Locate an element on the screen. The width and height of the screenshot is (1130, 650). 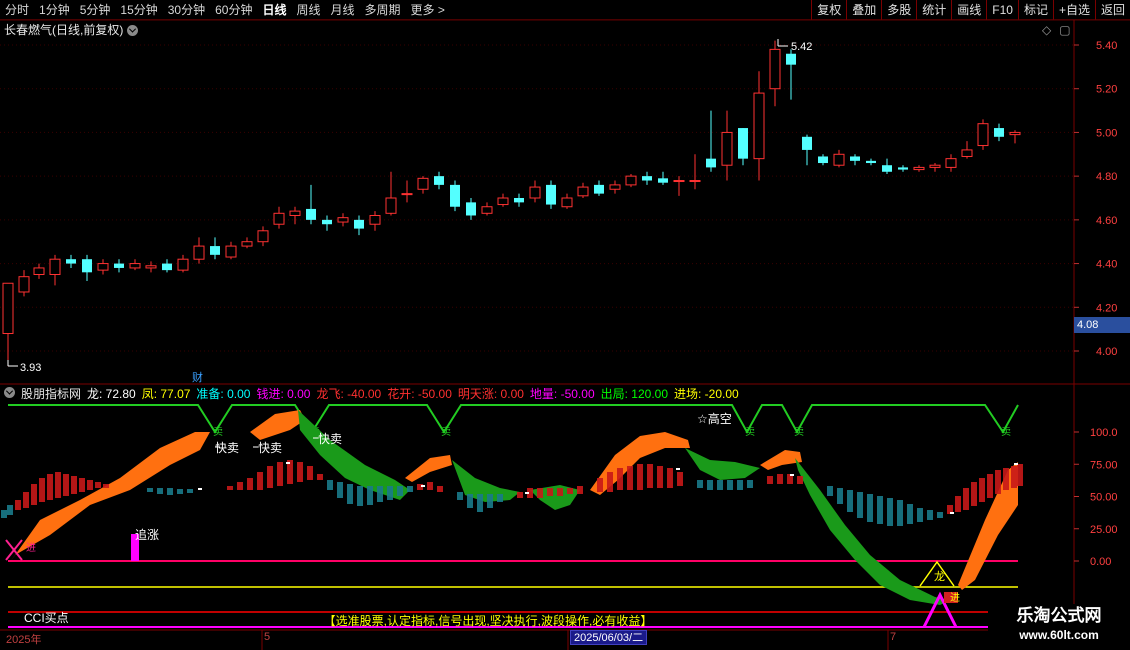
dropdown-icon is located at coordinates (9, 392).